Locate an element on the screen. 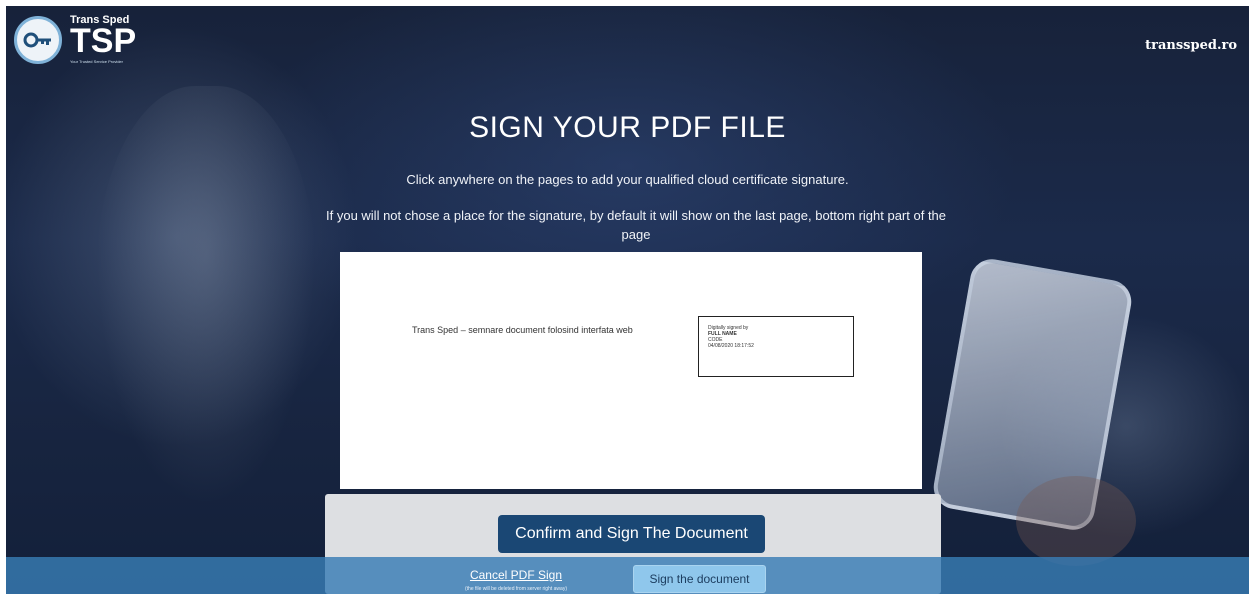 This screenshot has height=594, width=1255. brand-name-big: TSP is located at coordinates (103, 41).